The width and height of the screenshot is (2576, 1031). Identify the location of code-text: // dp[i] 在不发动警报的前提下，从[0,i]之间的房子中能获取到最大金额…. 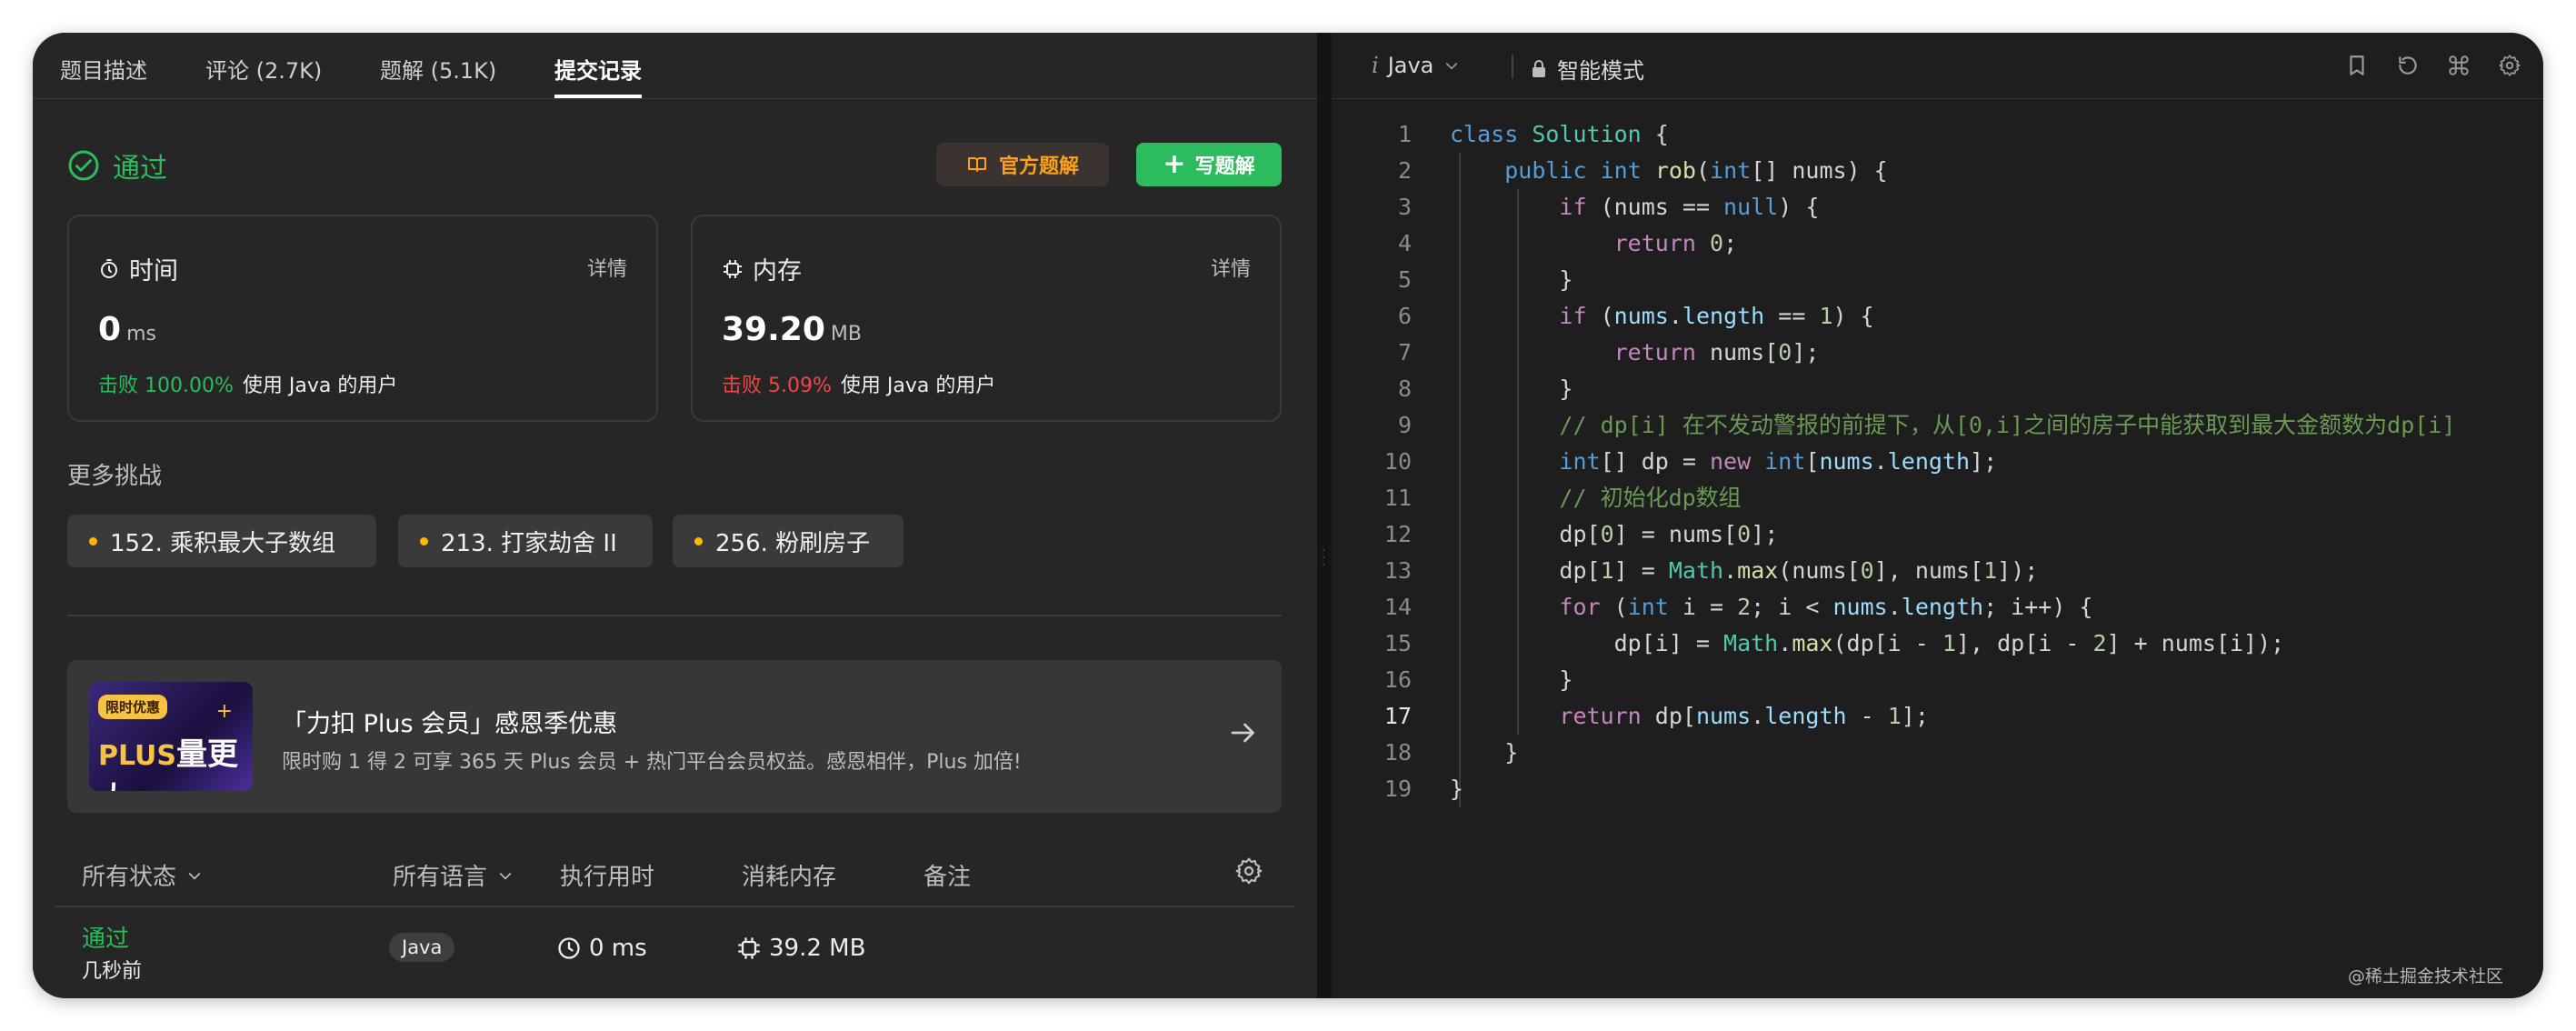
(2008, 425).